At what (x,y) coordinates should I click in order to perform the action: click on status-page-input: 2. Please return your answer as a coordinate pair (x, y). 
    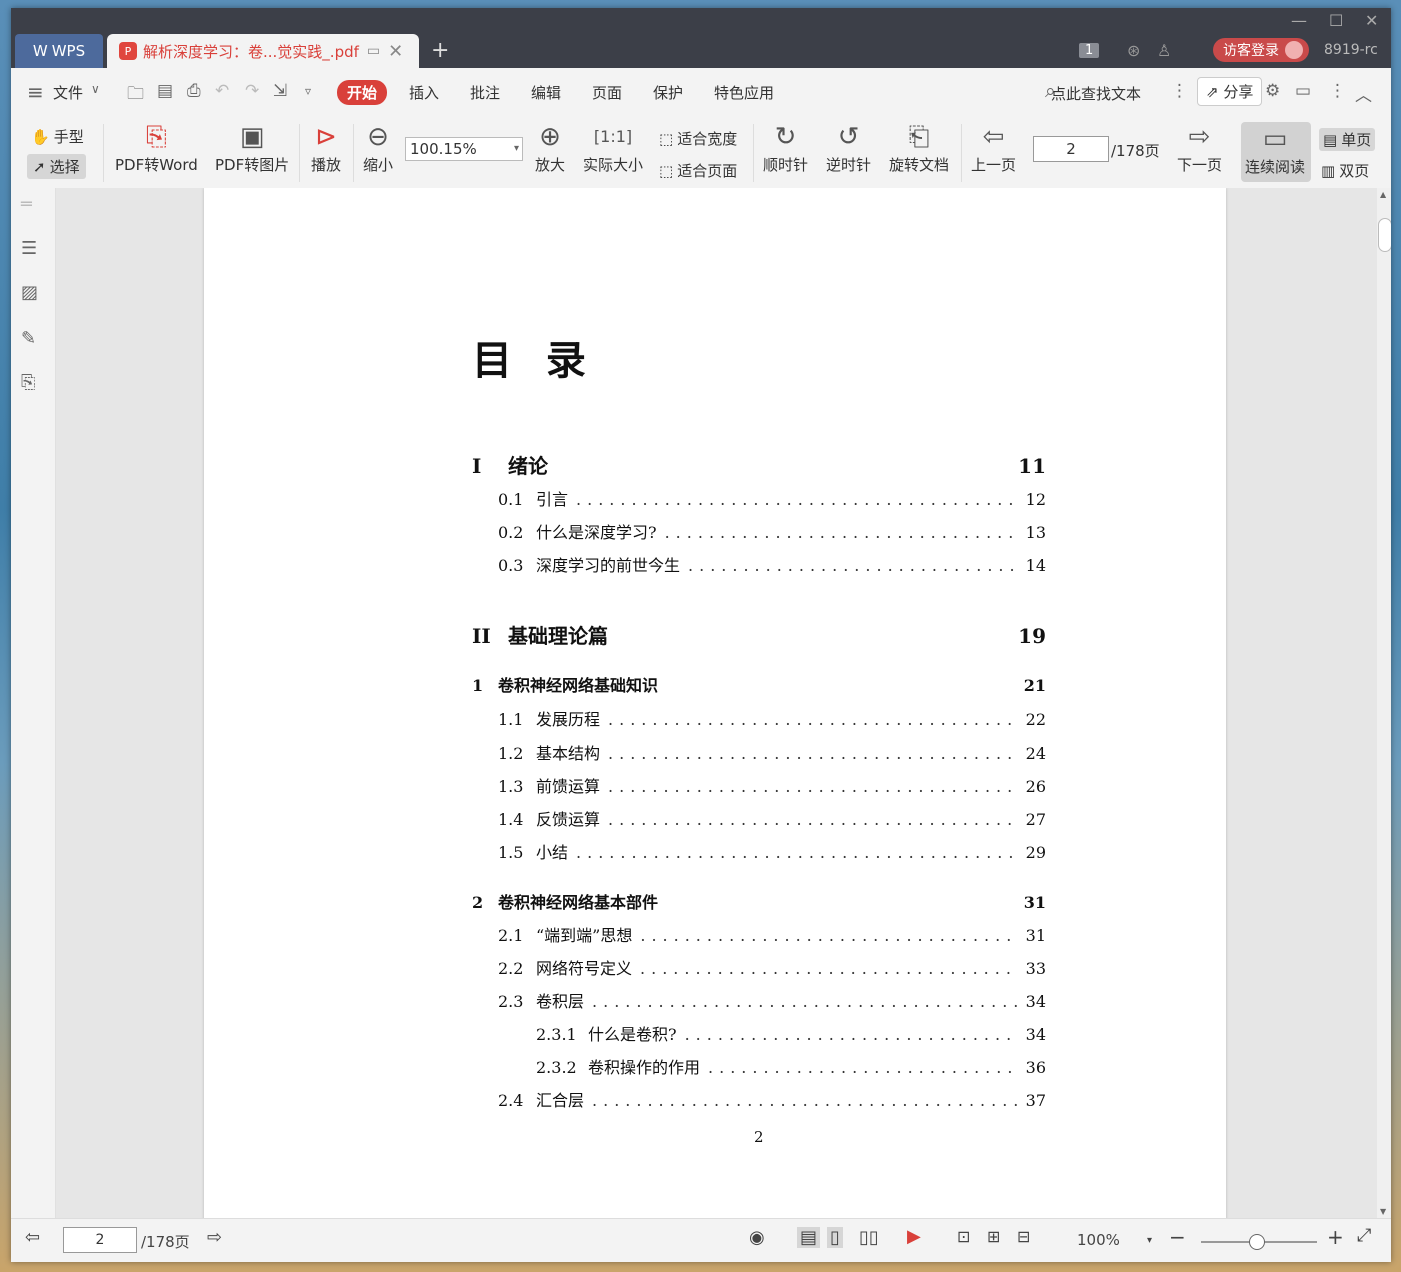
    Looking at the image, I should click on (100, 1240).